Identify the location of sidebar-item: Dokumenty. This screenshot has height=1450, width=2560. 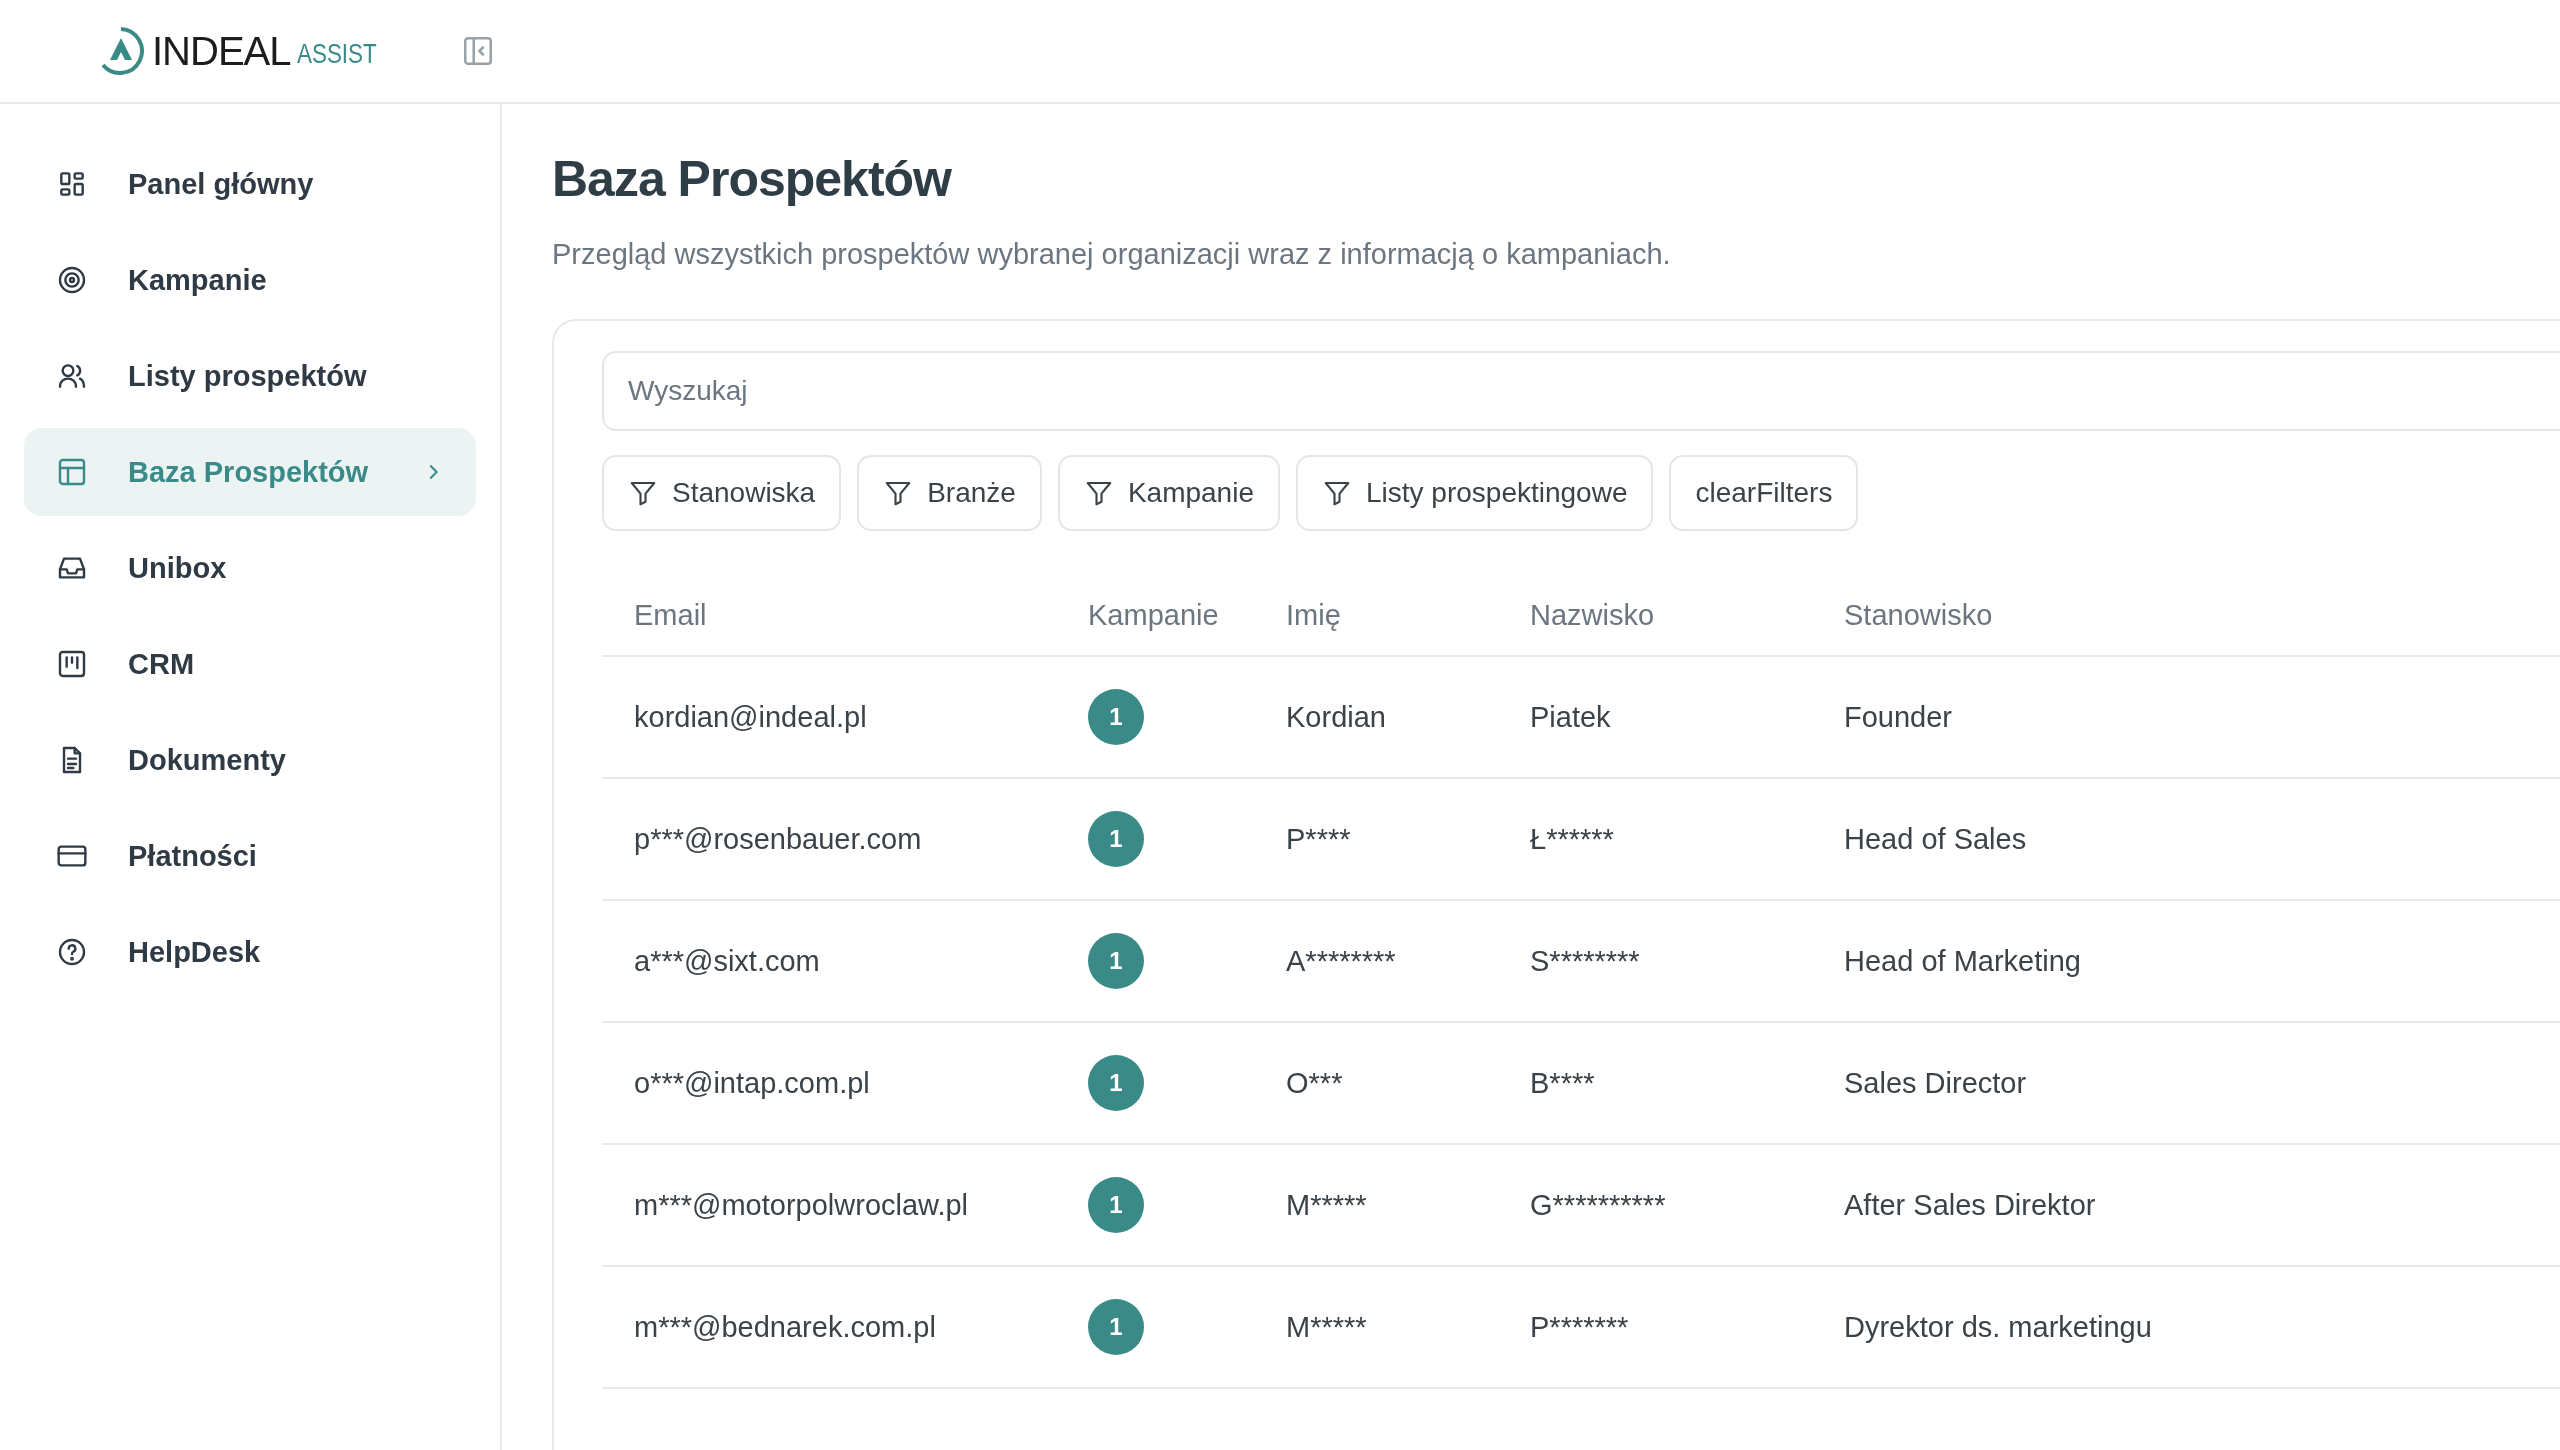
(250, 760).